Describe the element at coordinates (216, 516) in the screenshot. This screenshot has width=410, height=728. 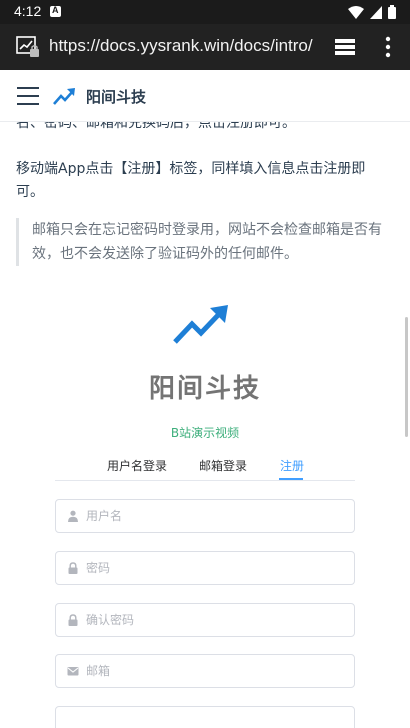
I see `username-input` at that location.